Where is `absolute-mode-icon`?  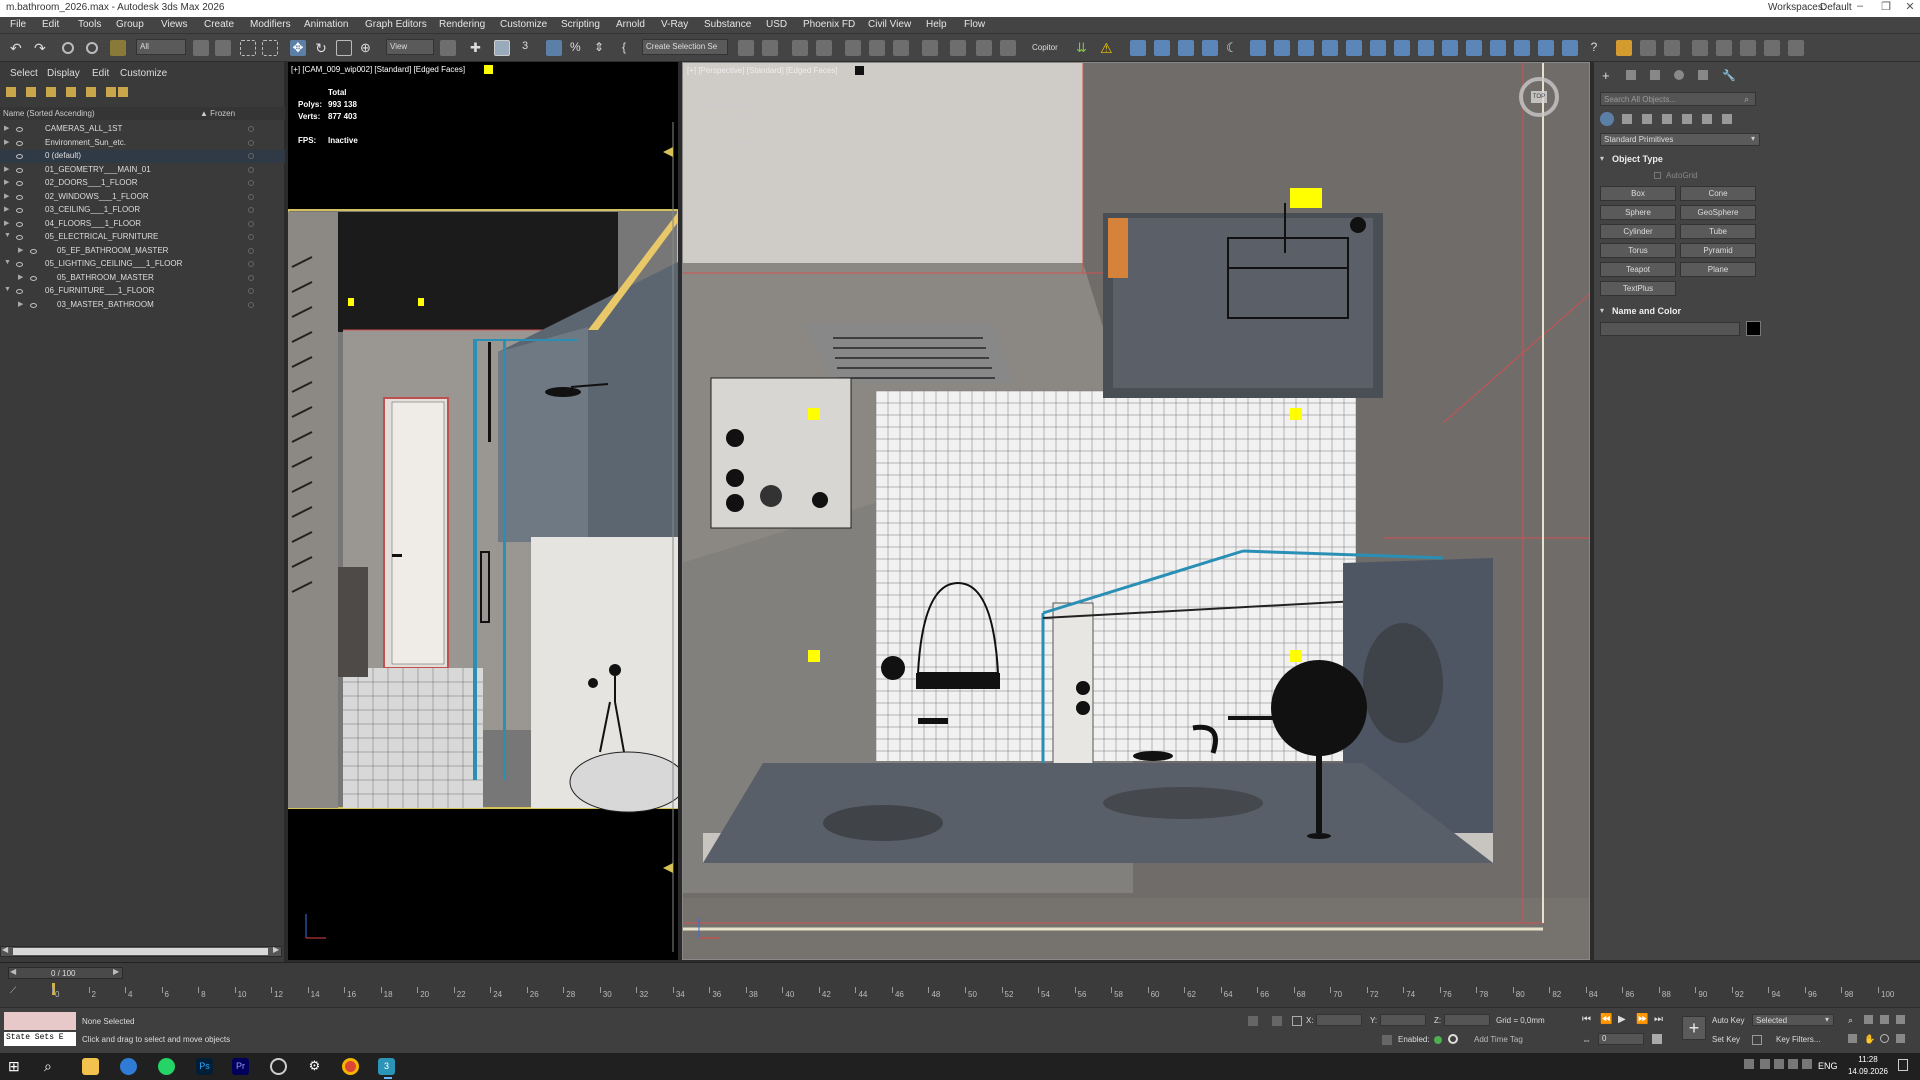 absolute-mode-icon is located at coordinates (1297, 1021).